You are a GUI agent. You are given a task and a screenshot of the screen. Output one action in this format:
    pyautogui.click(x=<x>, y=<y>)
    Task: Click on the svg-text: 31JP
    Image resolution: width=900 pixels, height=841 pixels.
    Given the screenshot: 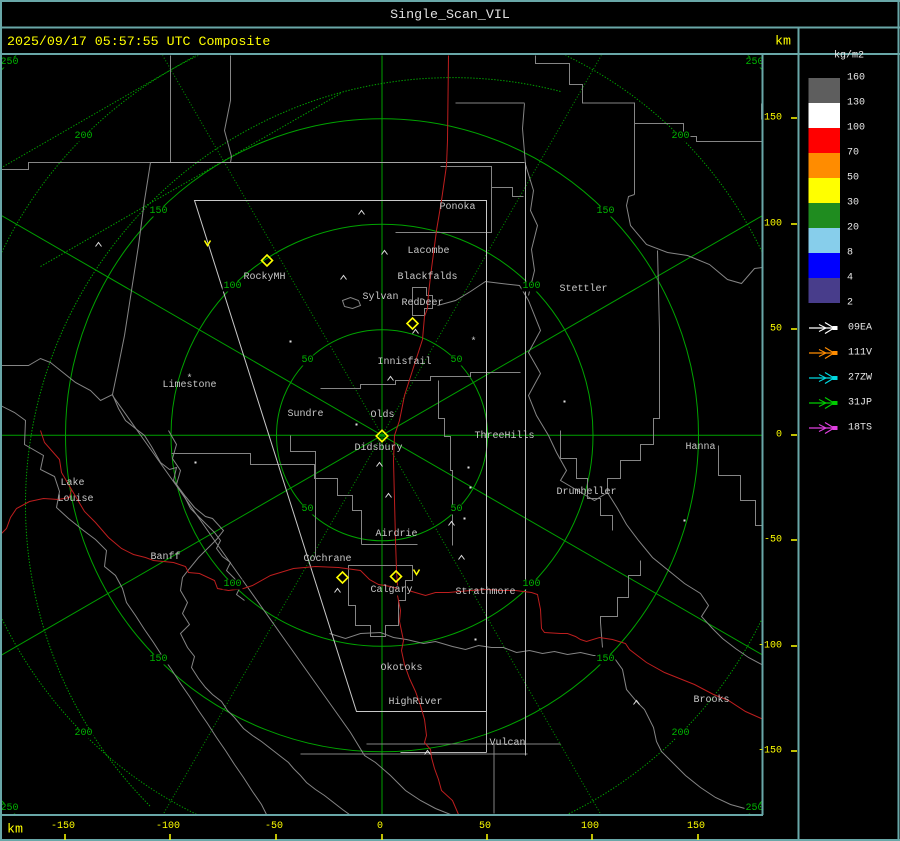 What is the action you would take?
    pyautogui.click(x=860, y=403)
    